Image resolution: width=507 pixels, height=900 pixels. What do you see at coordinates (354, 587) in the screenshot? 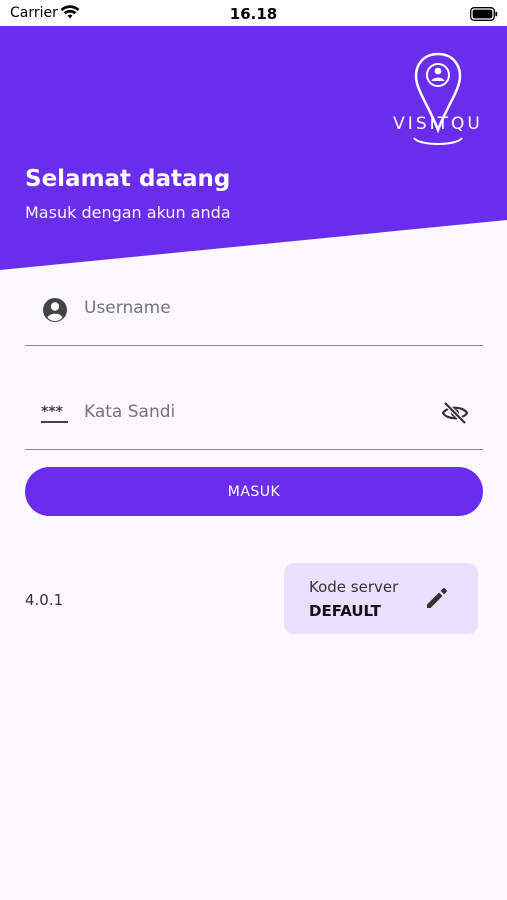
I see `server-code-label: Kode server` at bounding box center [354, 587].